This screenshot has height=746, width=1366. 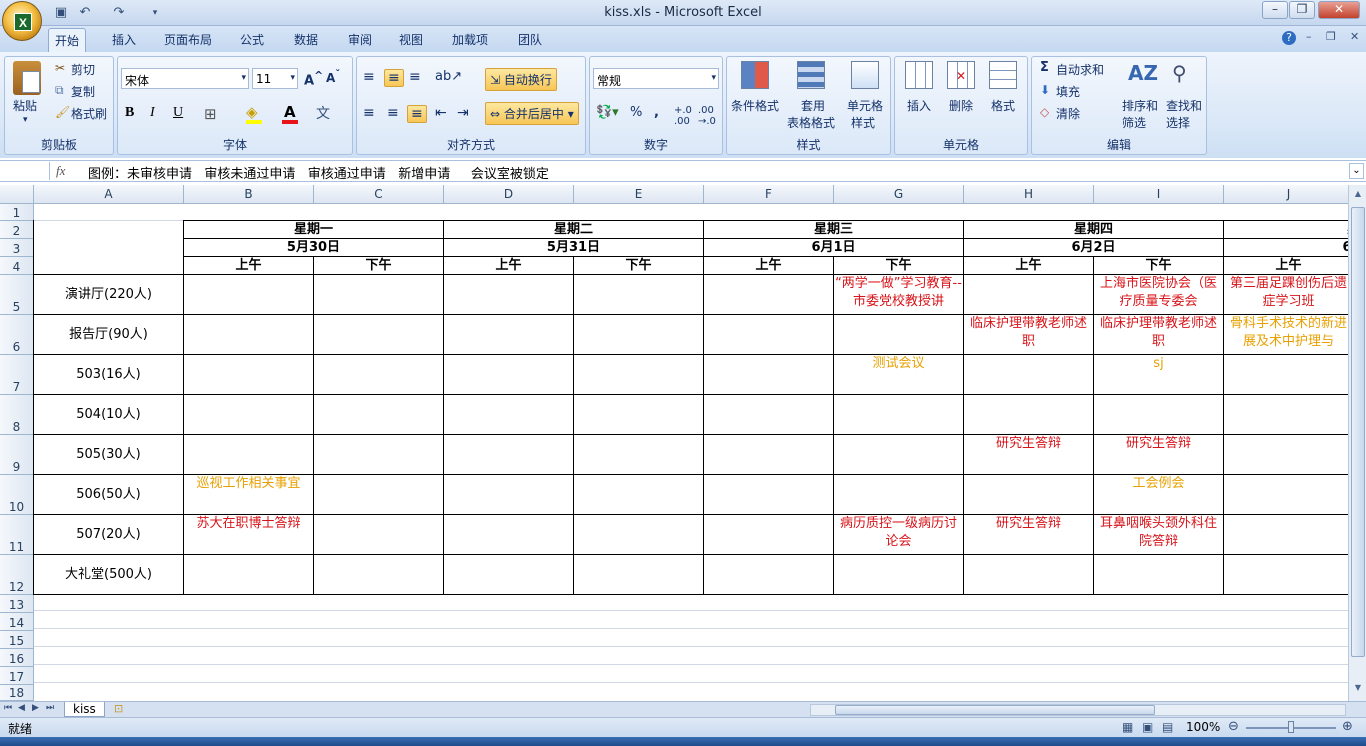 I want to click on column-header-a: A, so click(x=109, y=194).